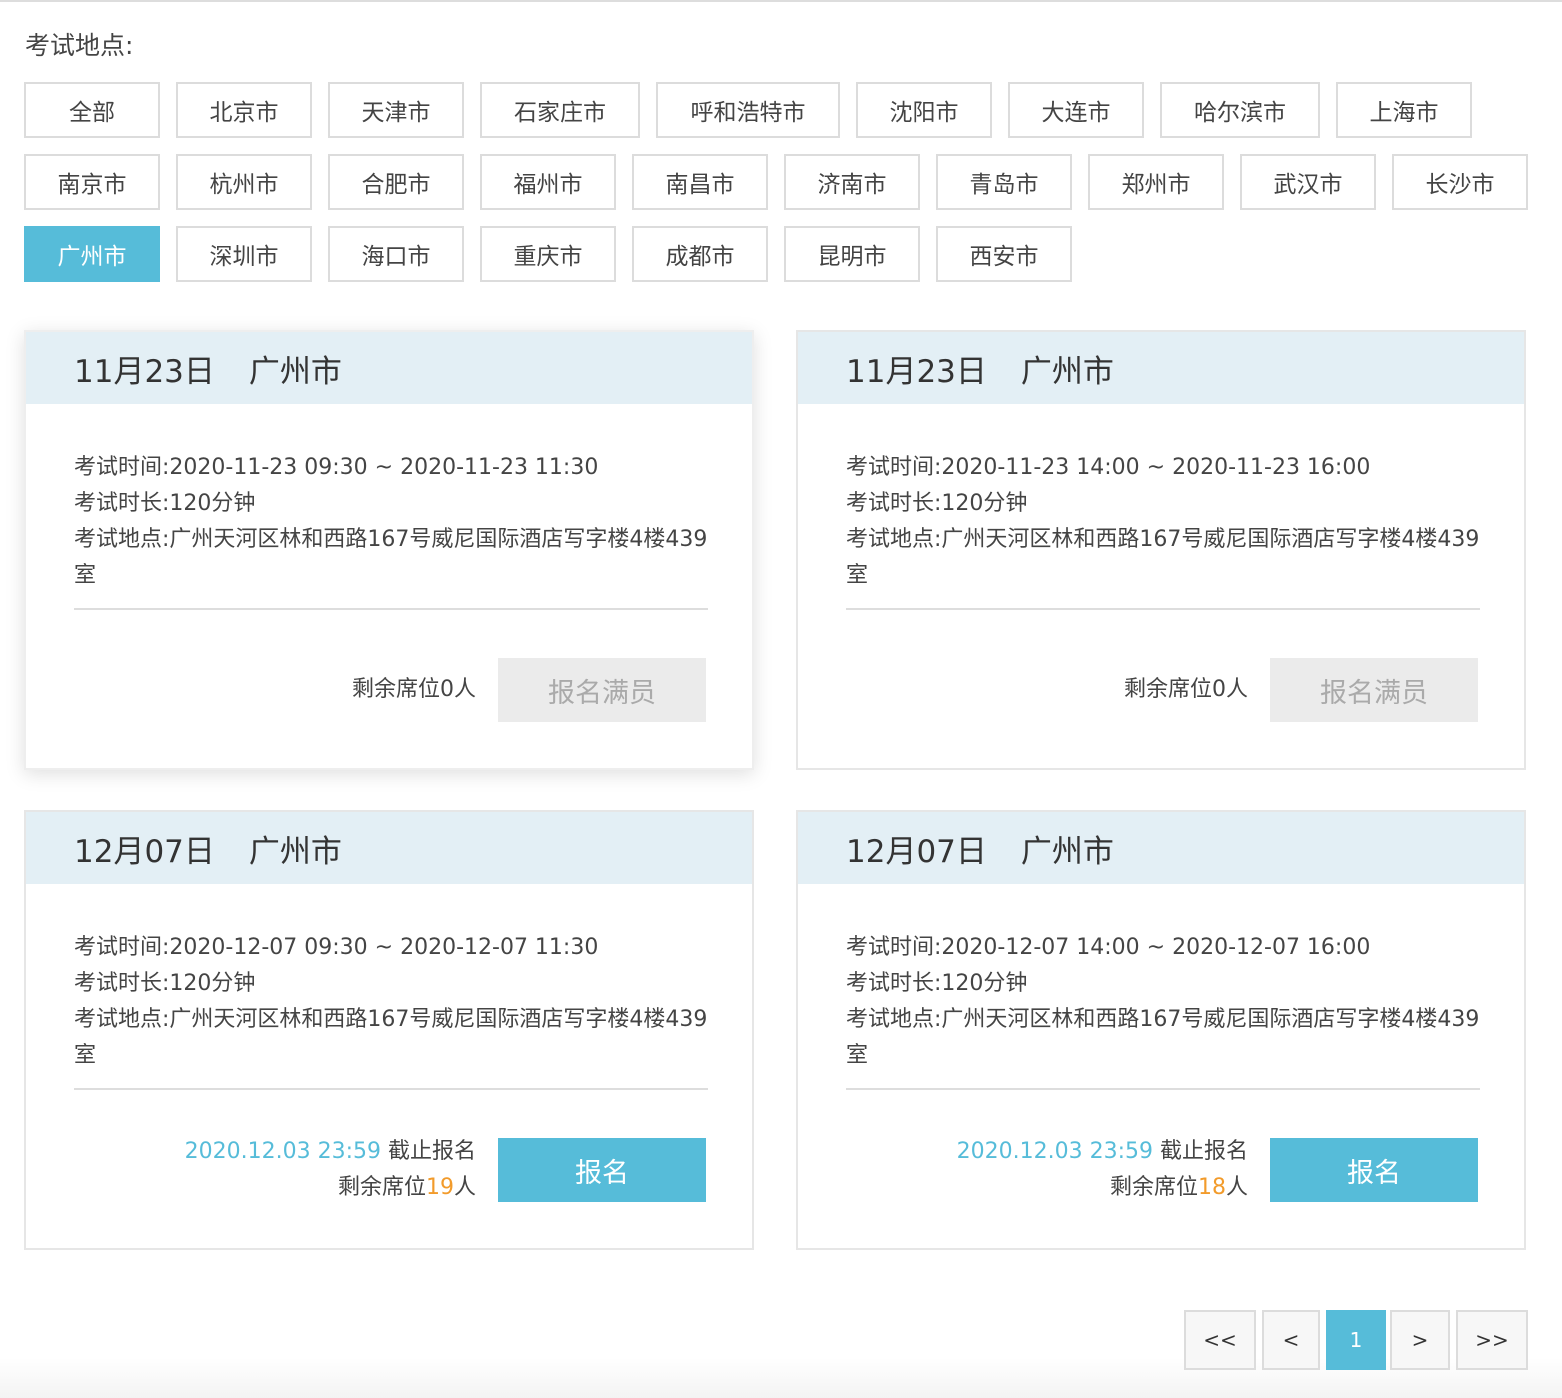  Describe the element at coordinates (1420, 1340) in the screenshot. I see `pagination-next-button: >` at that location.